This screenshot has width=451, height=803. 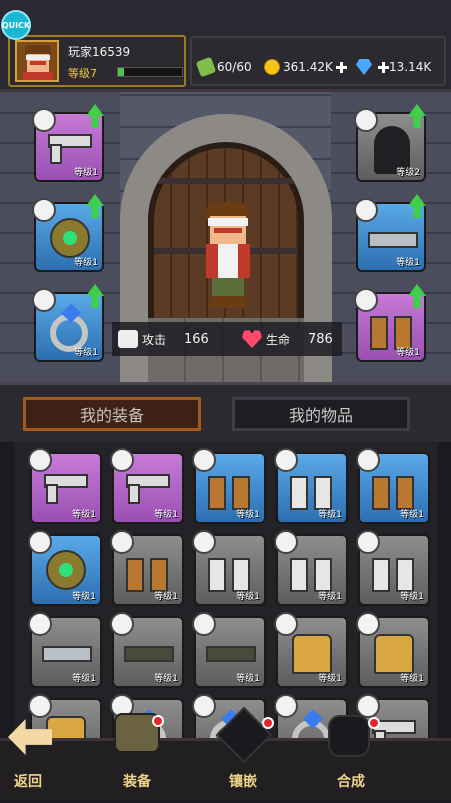 What do you see at coordinates (366, 120) in the screenshot?
I see `cloak-slot-type-icon` at bounding box center [366, 120].